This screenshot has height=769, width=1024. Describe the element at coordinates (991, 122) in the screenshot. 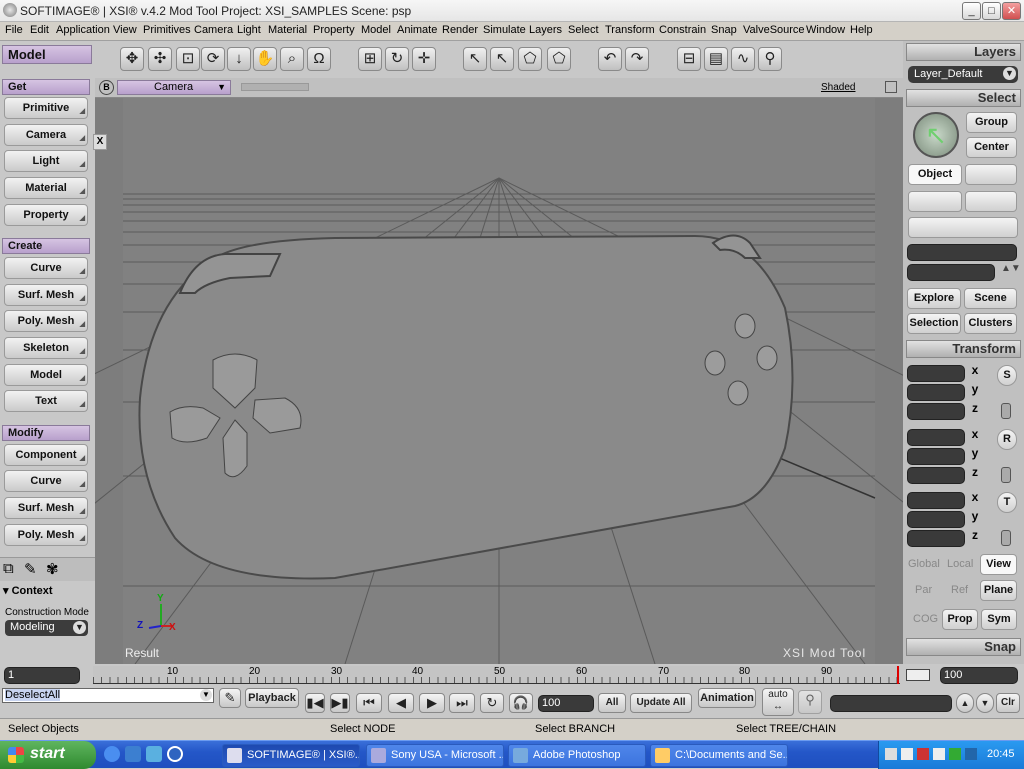

I see `select-group-button: Group` at that location.